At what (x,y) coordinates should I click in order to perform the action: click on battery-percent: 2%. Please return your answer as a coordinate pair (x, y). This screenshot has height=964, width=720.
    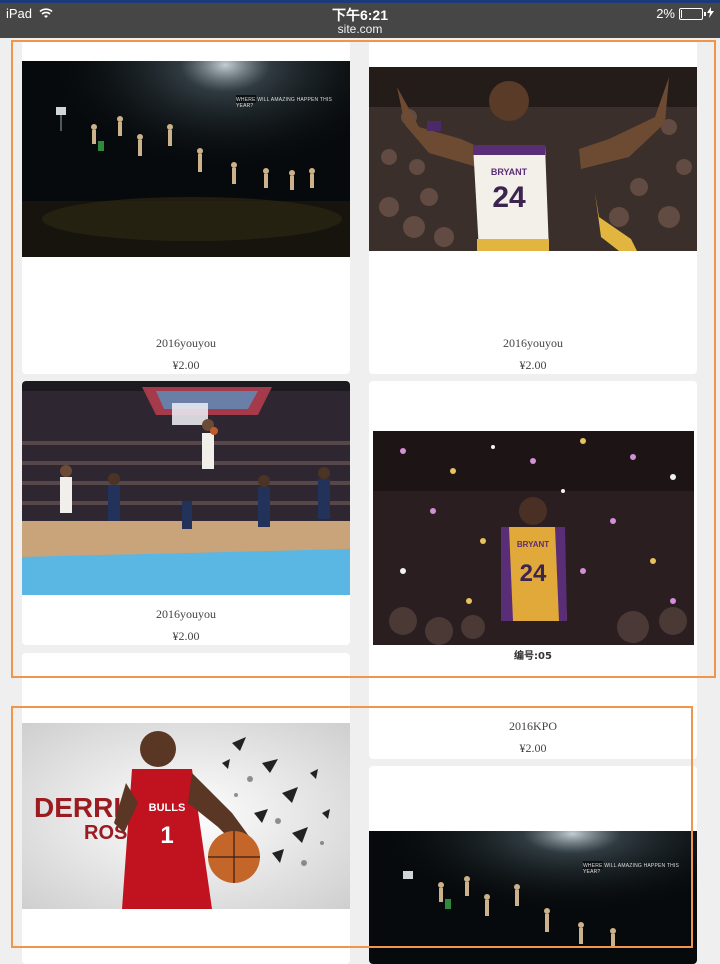
    Looking at the image, I should click on (665, 13).